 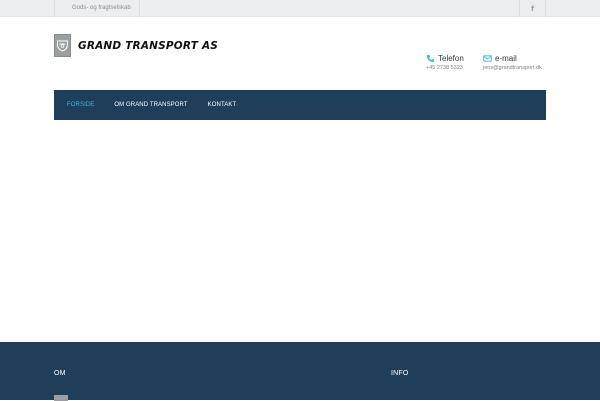 What do you see at coordinates (61, 398) in the screenshot?
I see `footer-logo` at bounding box center [61, 398].